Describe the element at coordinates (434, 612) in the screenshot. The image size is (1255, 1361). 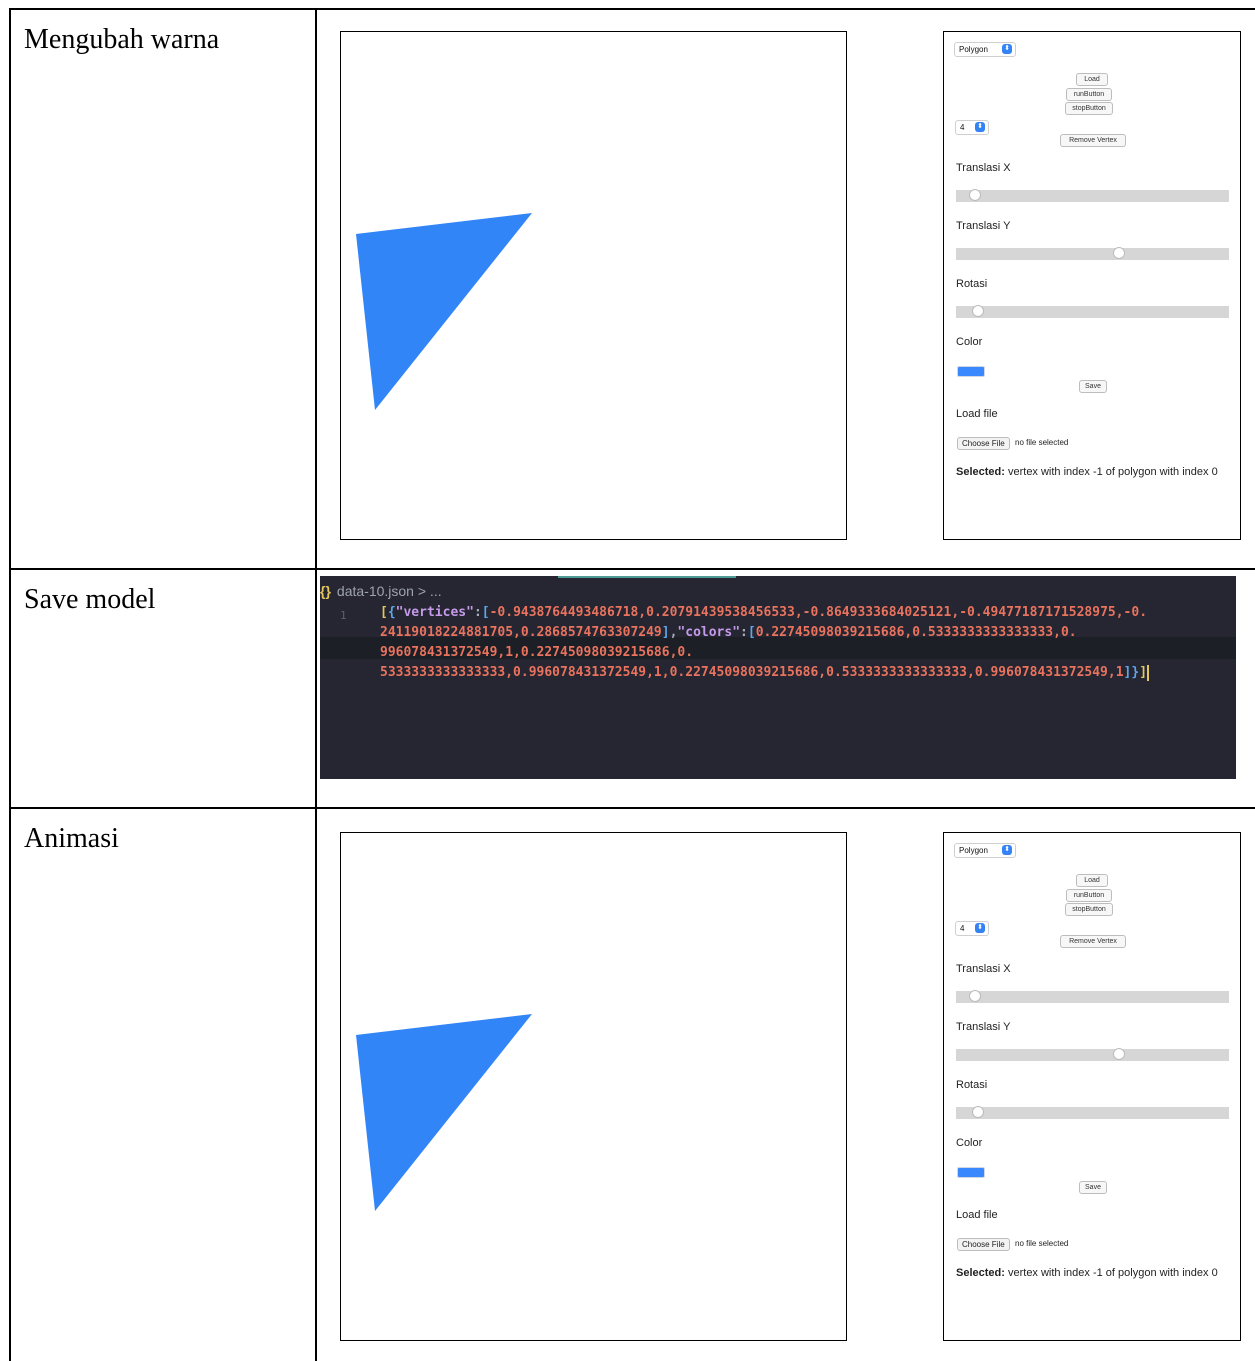
I see `vertices-key: "vertices"` at that location.